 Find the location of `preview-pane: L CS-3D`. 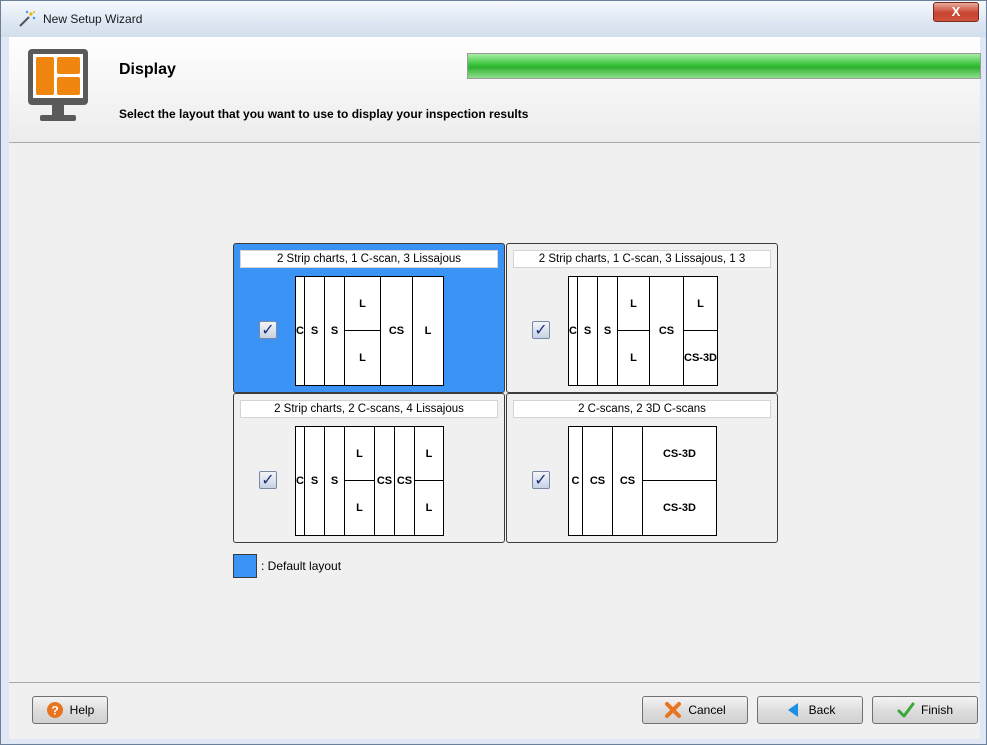

preview-pane: L CS-3D is located at coordinates (700, 331).